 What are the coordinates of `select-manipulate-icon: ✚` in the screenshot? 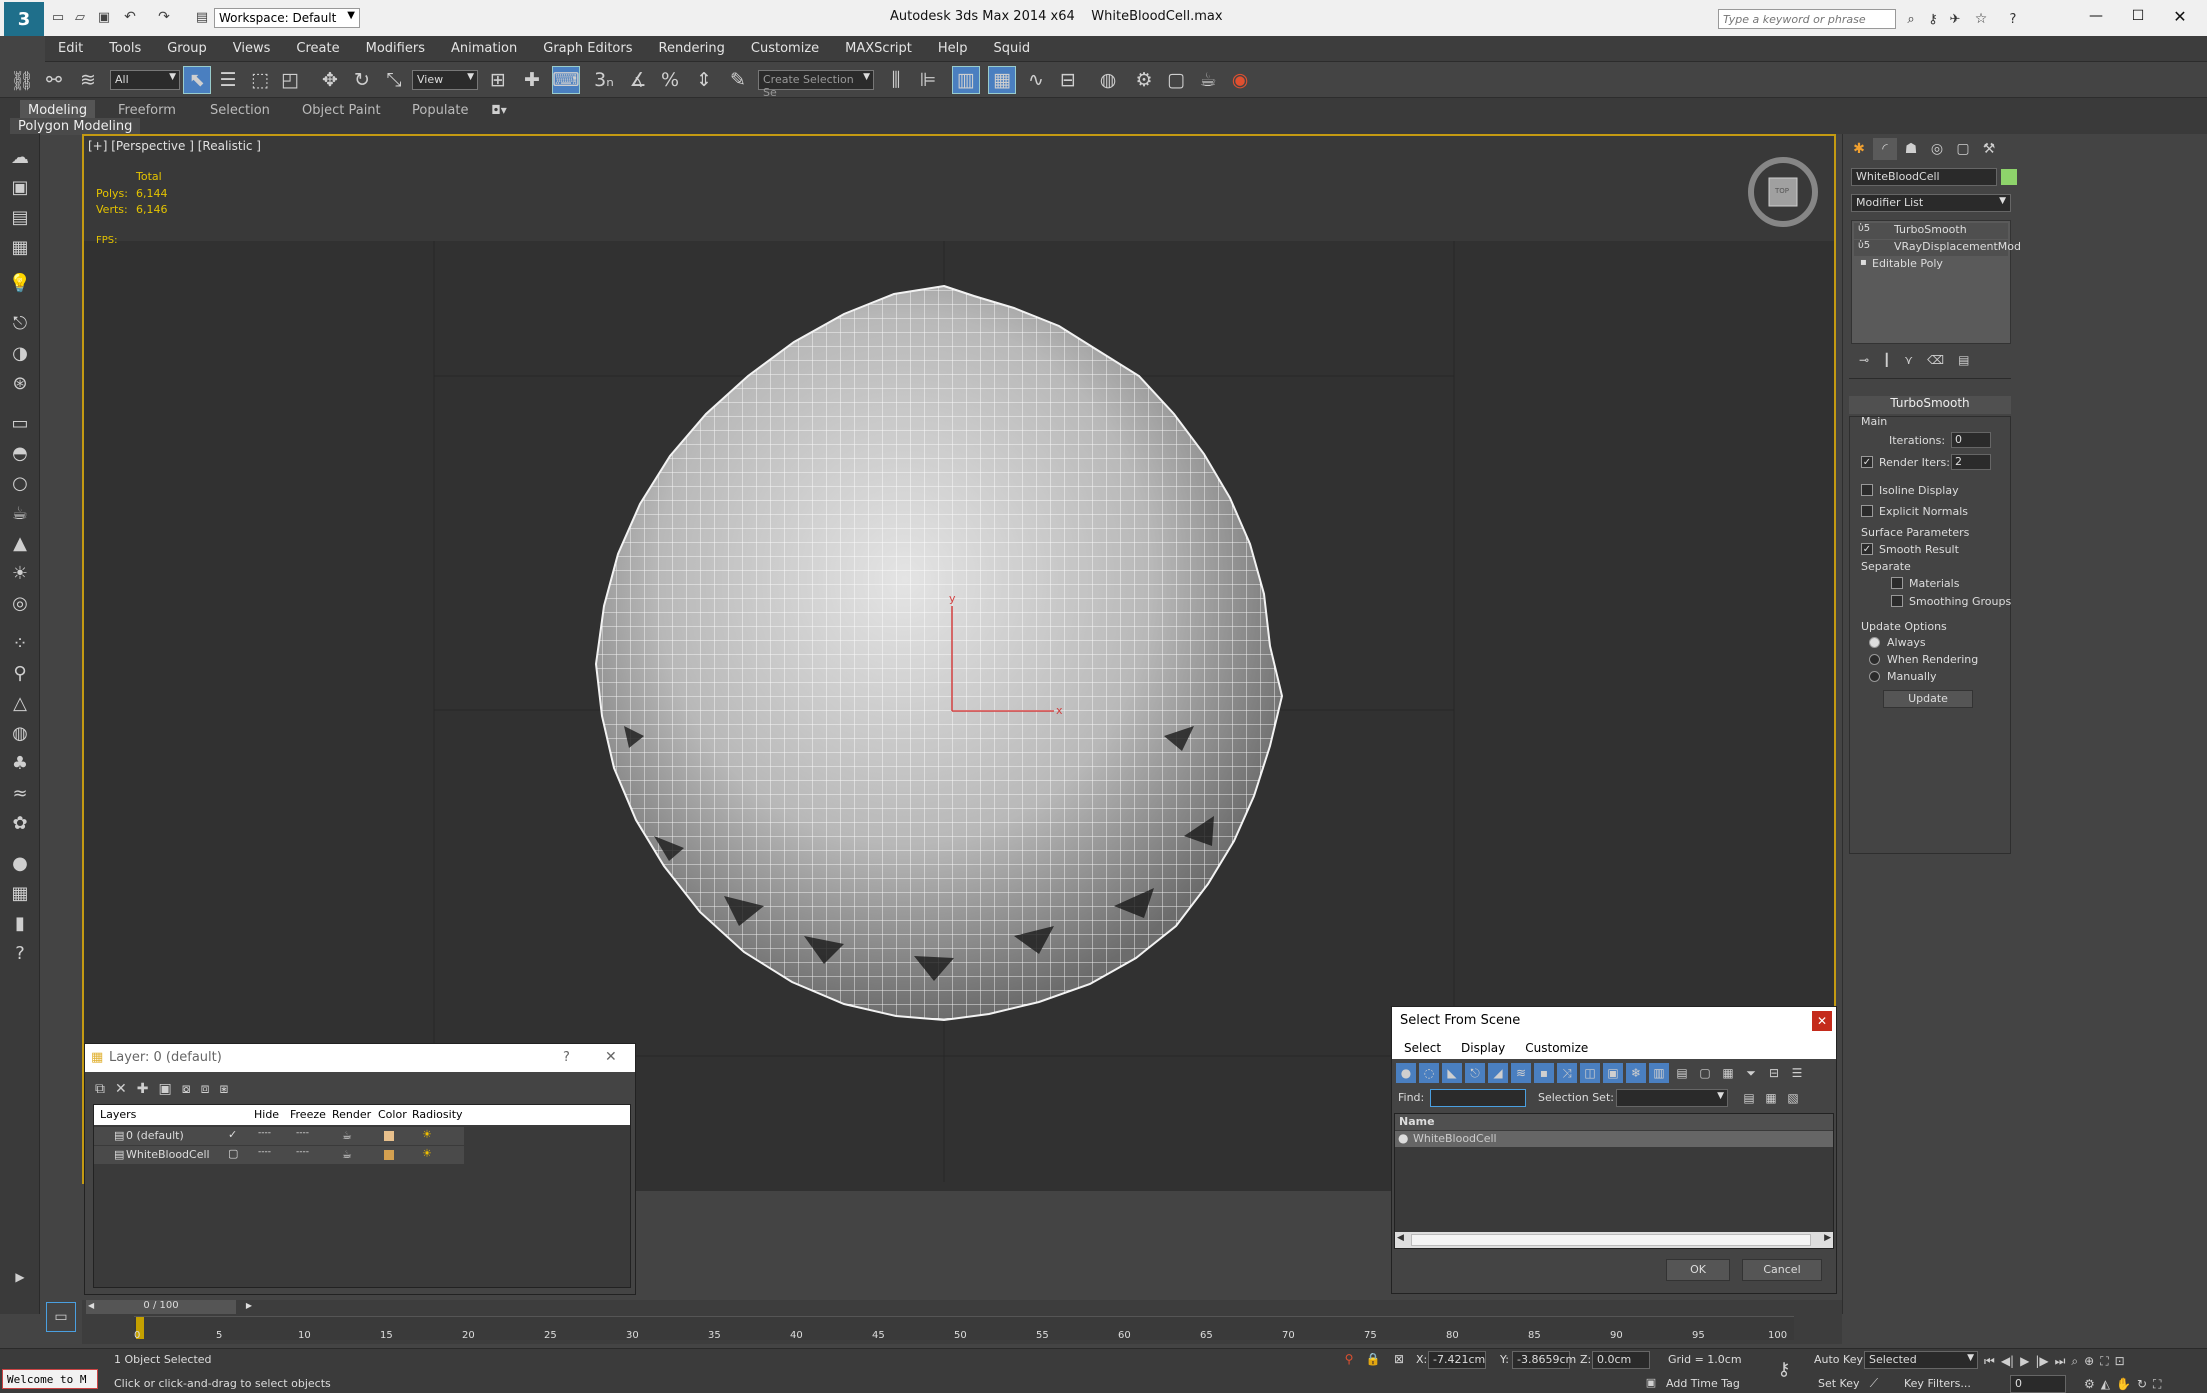 It's located at (532, 80).